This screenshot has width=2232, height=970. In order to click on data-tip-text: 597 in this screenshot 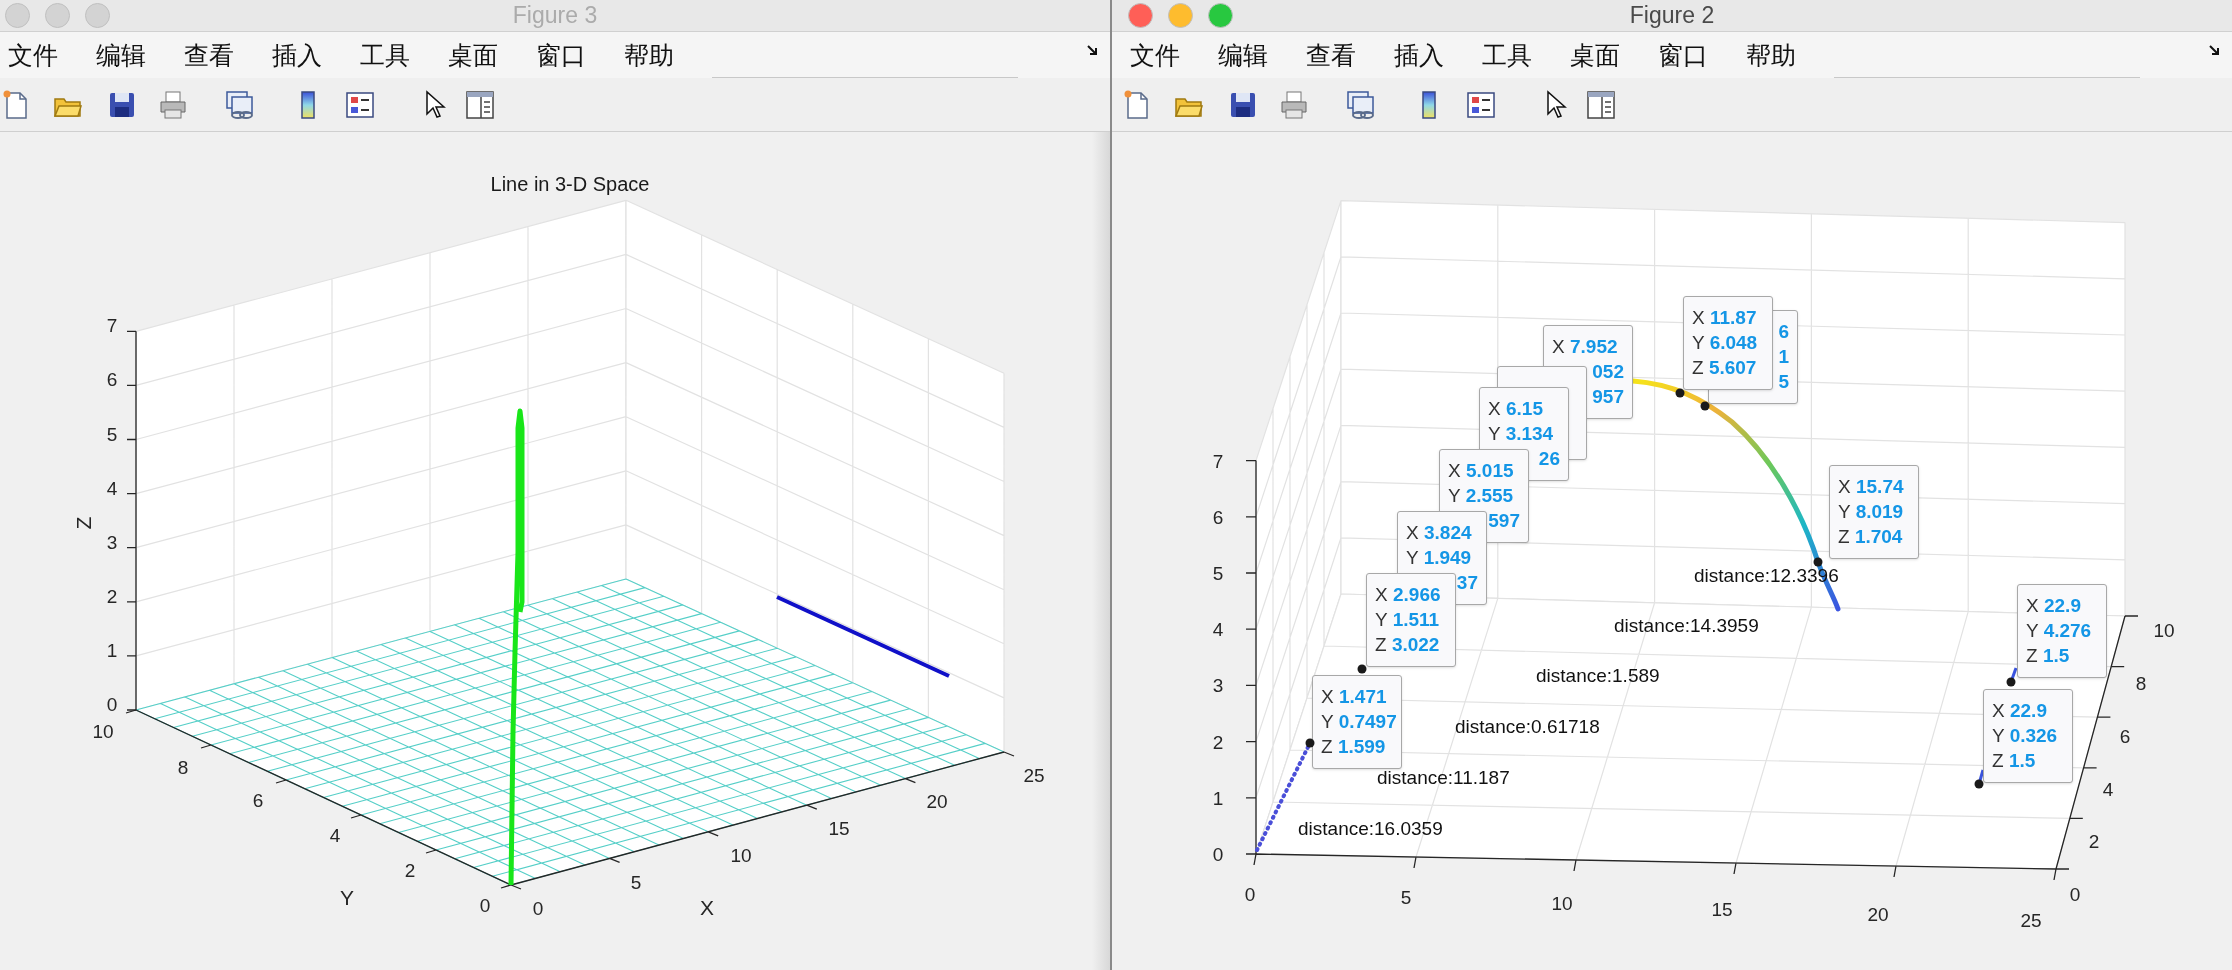, I will do `click(1504, 521)`.